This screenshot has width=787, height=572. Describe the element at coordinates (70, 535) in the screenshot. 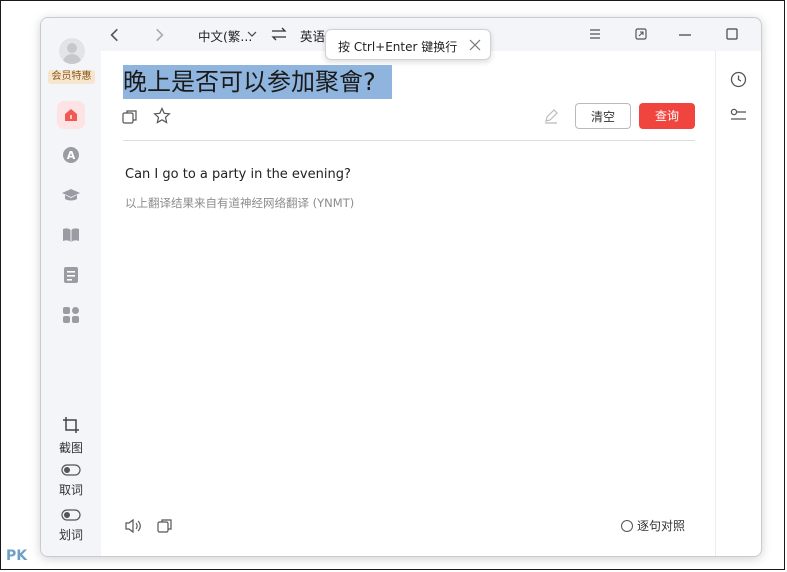

I see `select-word-label: 划词` at that location.